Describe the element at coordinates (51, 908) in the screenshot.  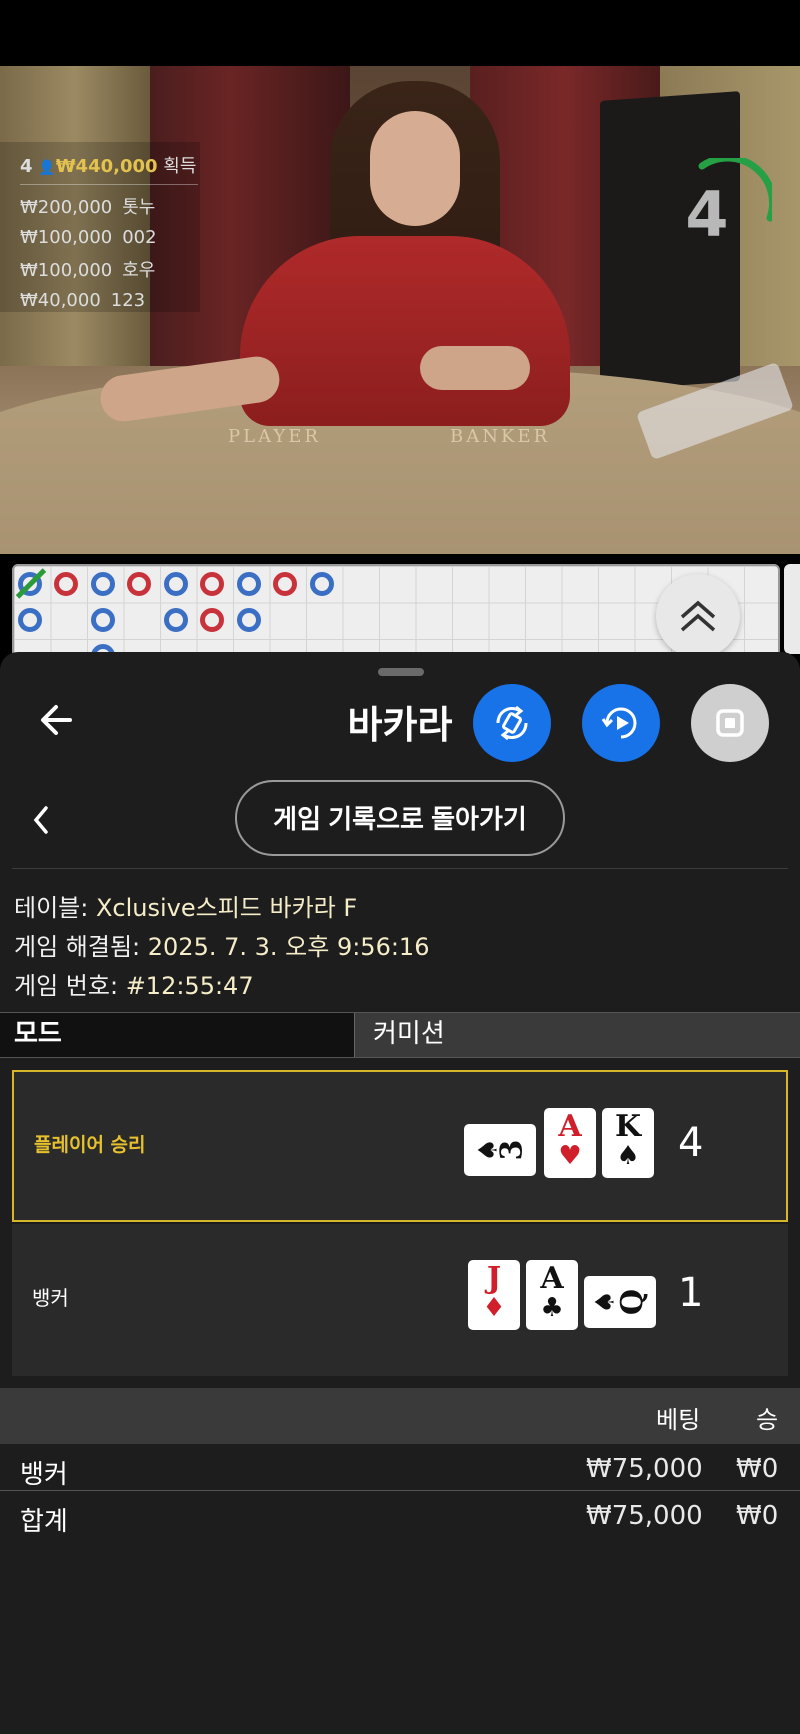
I see `table-label: 테이블:` at that location.